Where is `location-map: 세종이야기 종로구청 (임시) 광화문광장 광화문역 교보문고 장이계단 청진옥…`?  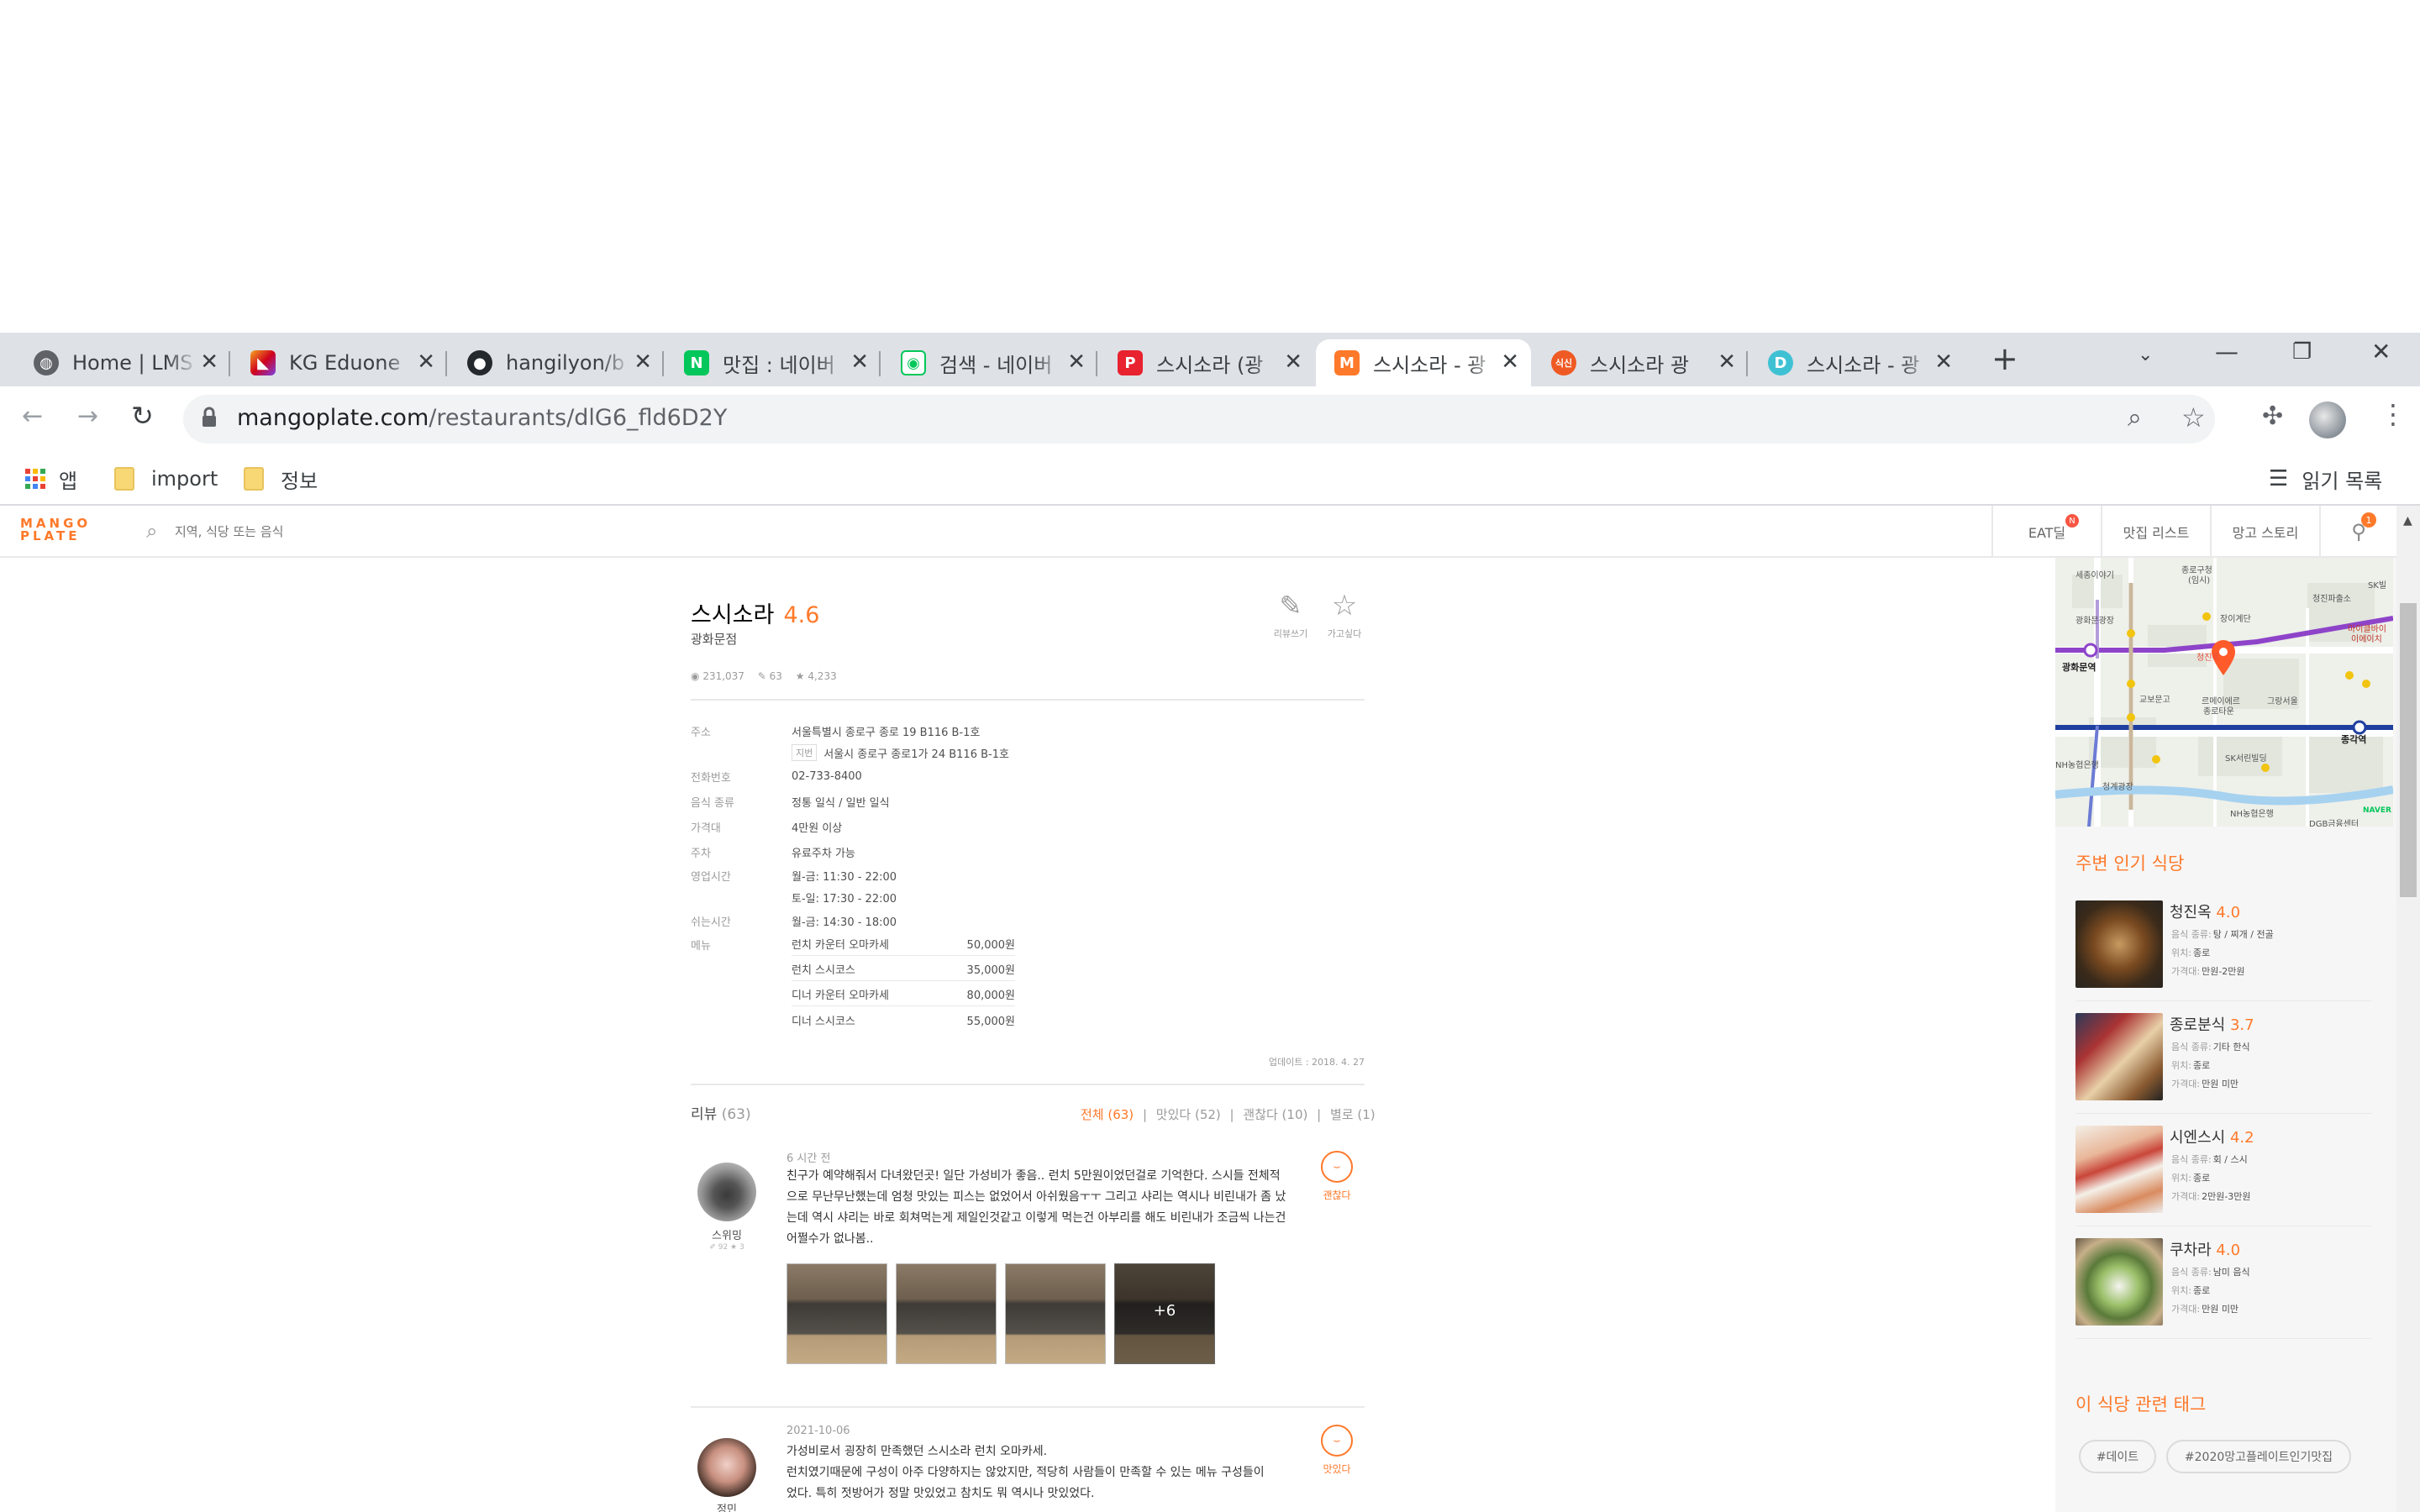
location-map: 세종이야기 종로구청 (임시) 광화문광장 광화문역 교보문고 장이계단 청진옥… is located at coordinates (2224, 692).